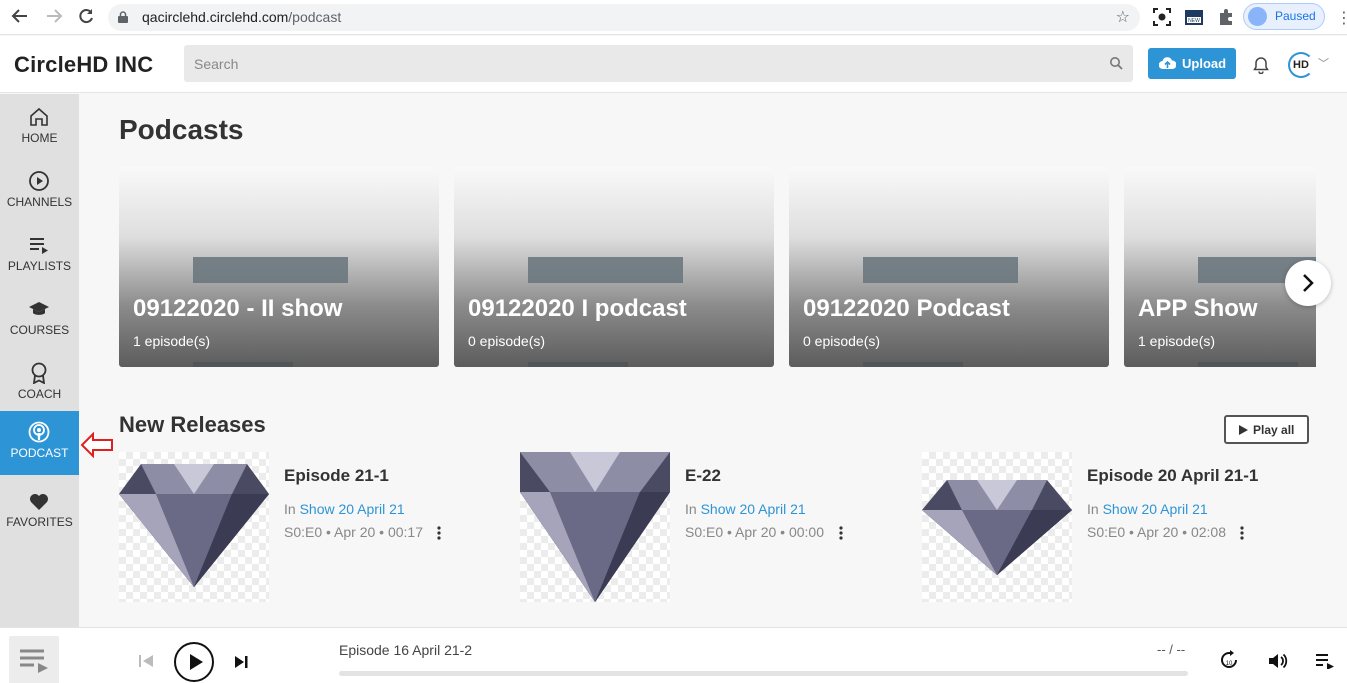 The height and width of the screenshot is (683, 1347). I want to click on annotation-arrow-icon, so click(96, 445).